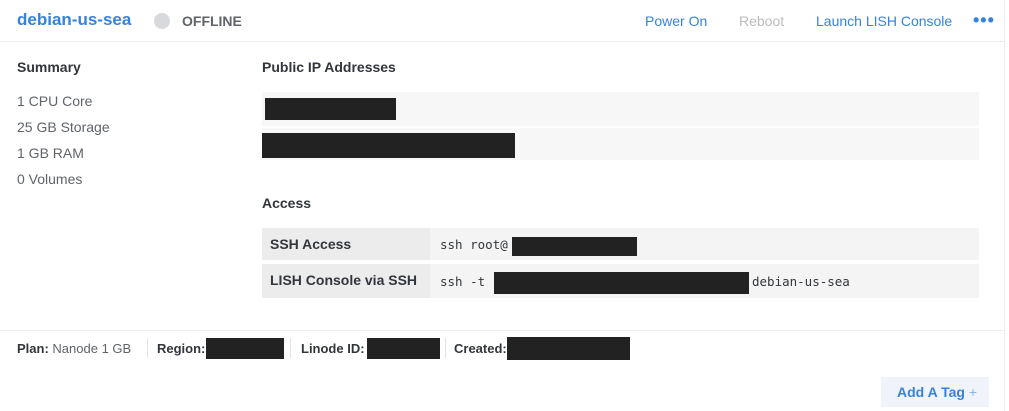 Image resolution: width=1009 pixels, height=411 pixels. I want to click on linode-id-label: Linode ID:, so click(333, 348).